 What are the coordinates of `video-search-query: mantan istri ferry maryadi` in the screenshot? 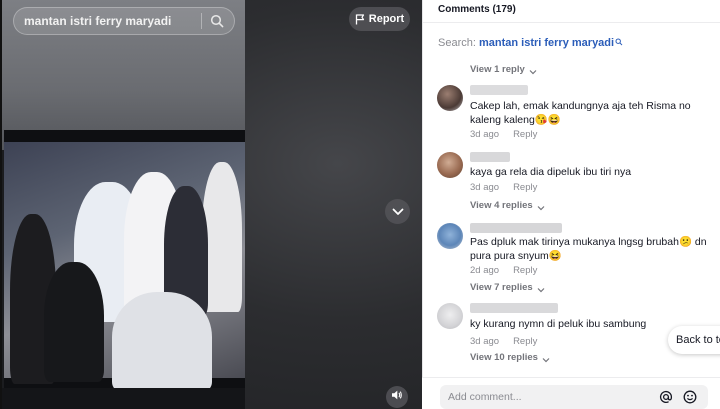 It's located at (108, 21).